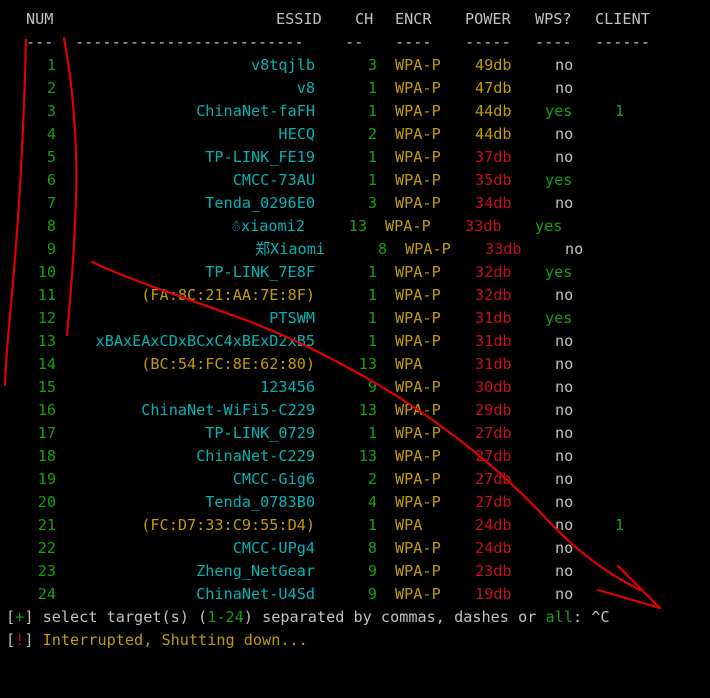 This screenshot has height=698, width=710. I want to click on row-power: 23db, so click(493, 571).